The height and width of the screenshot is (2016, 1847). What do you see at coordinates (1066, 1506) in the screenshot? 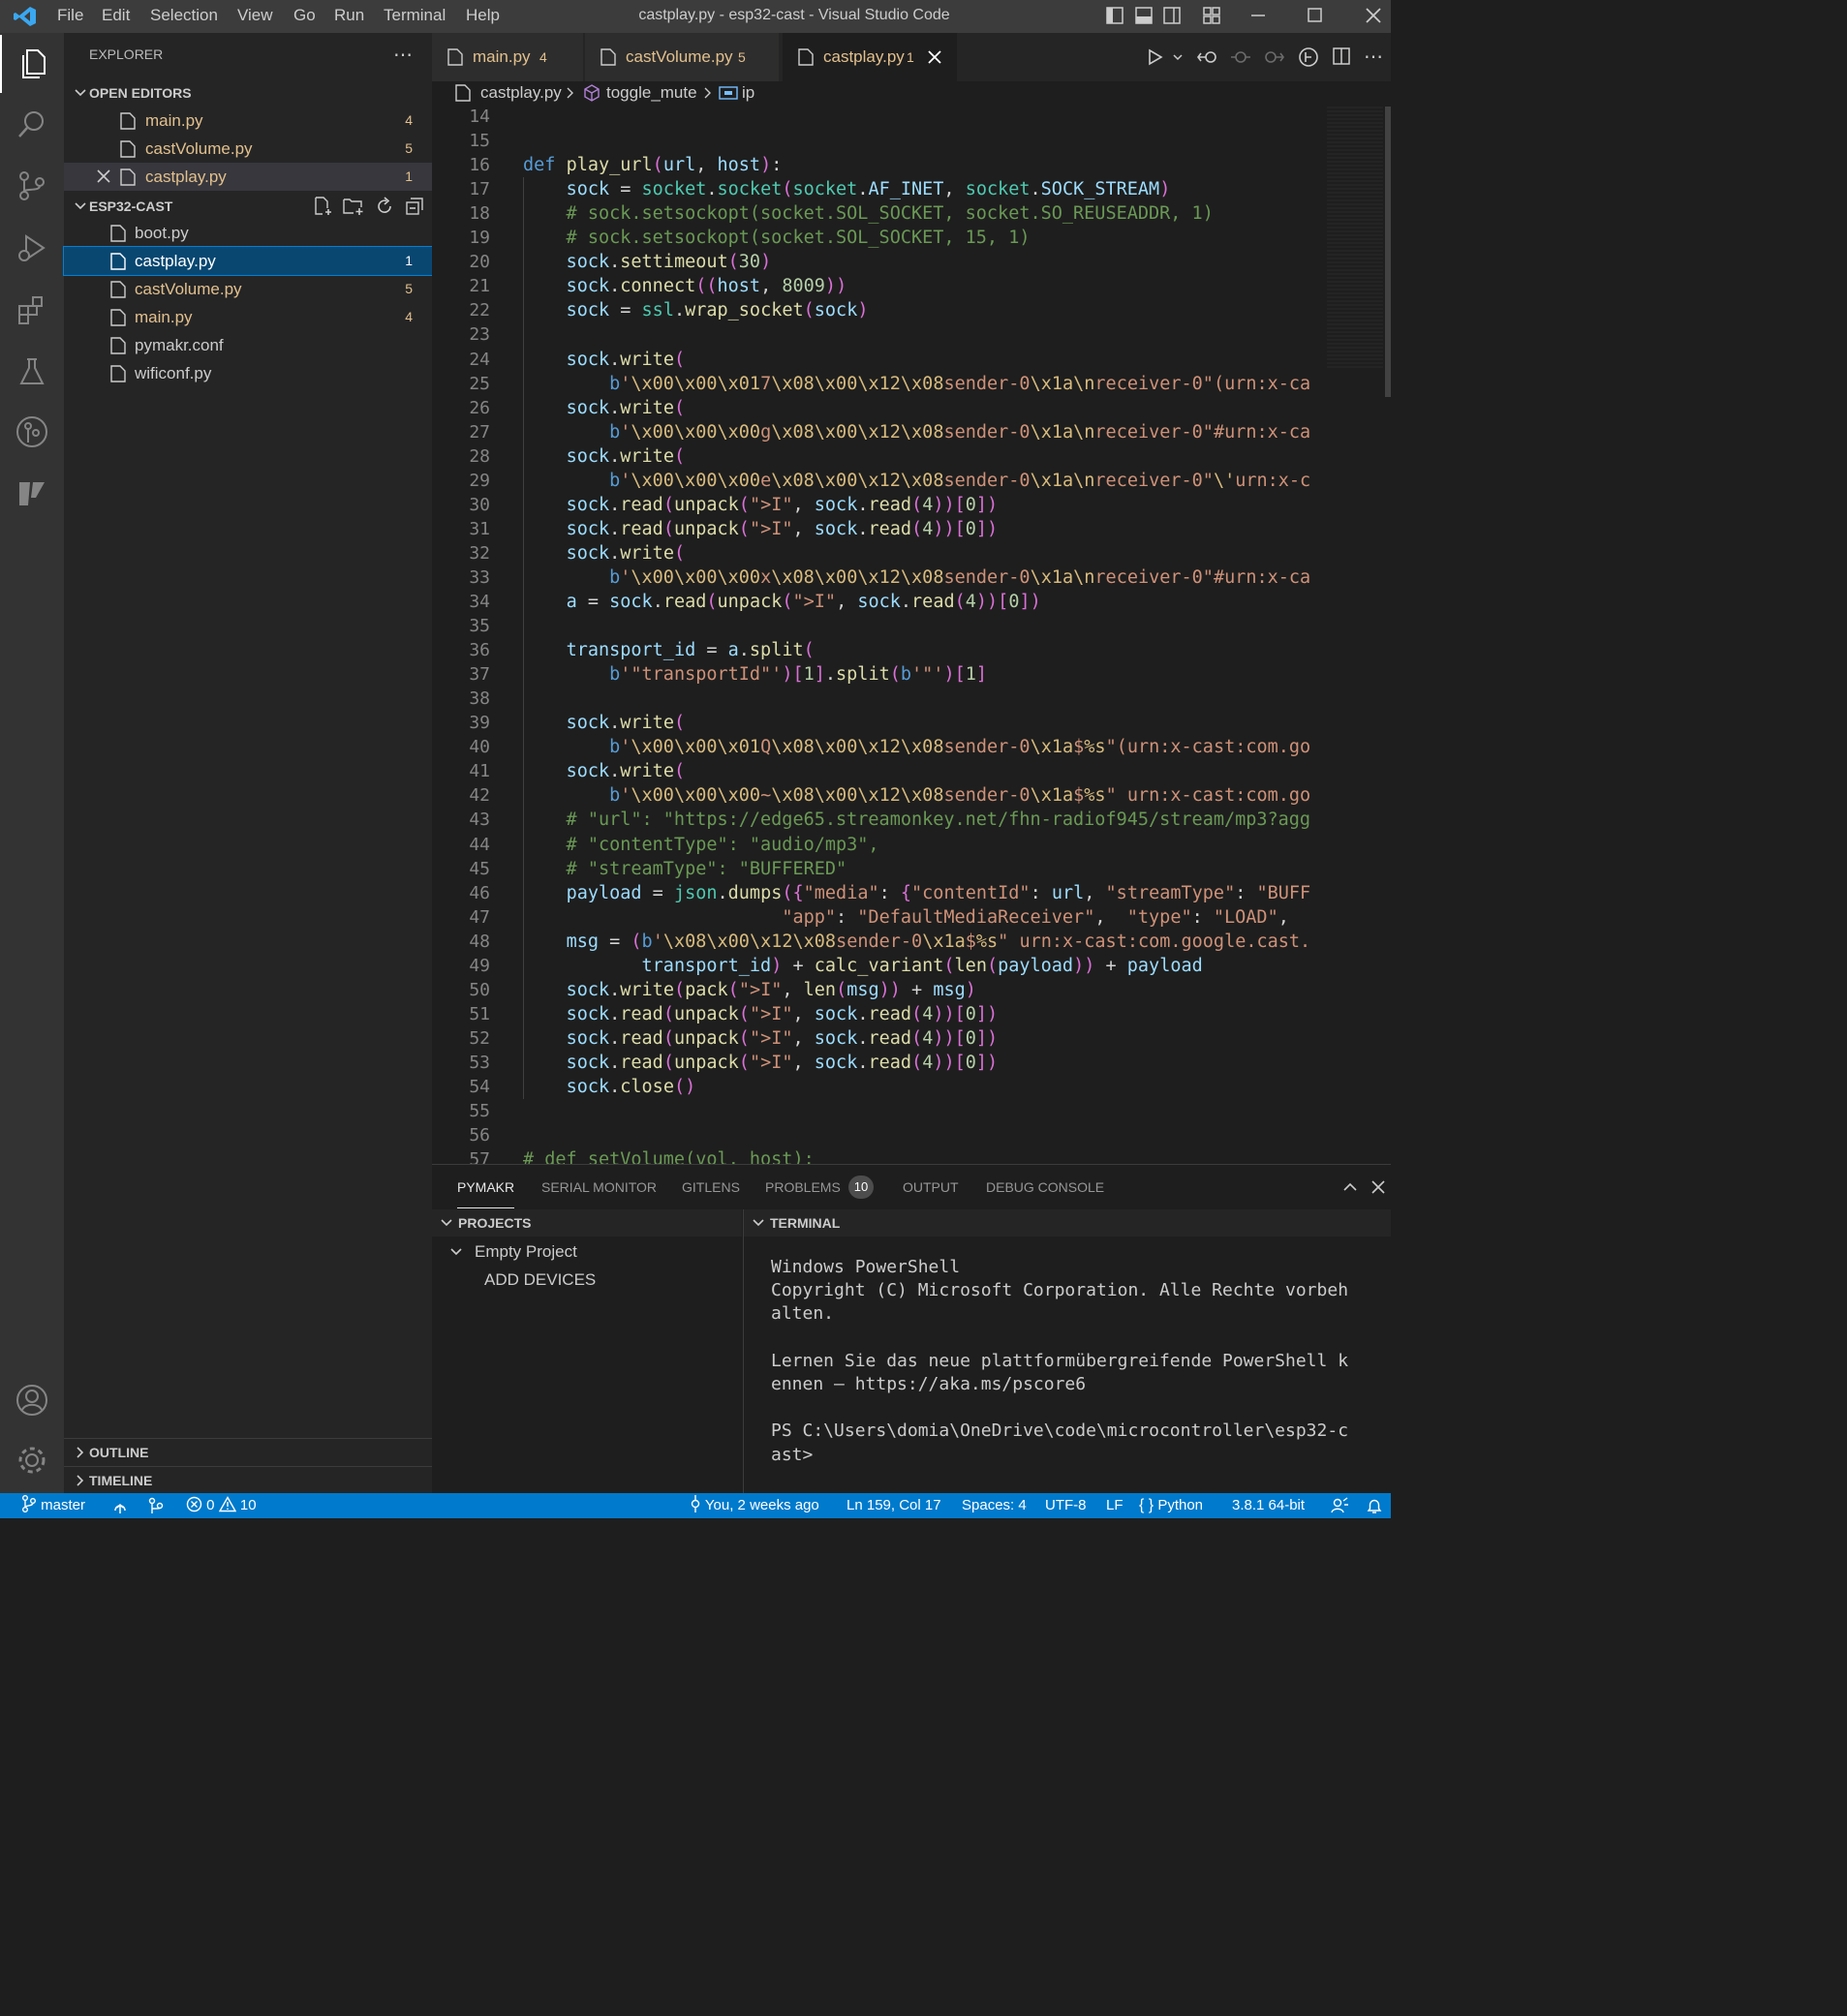
I see `encoding: UTF-8` at bounding box center [1066, 1506].